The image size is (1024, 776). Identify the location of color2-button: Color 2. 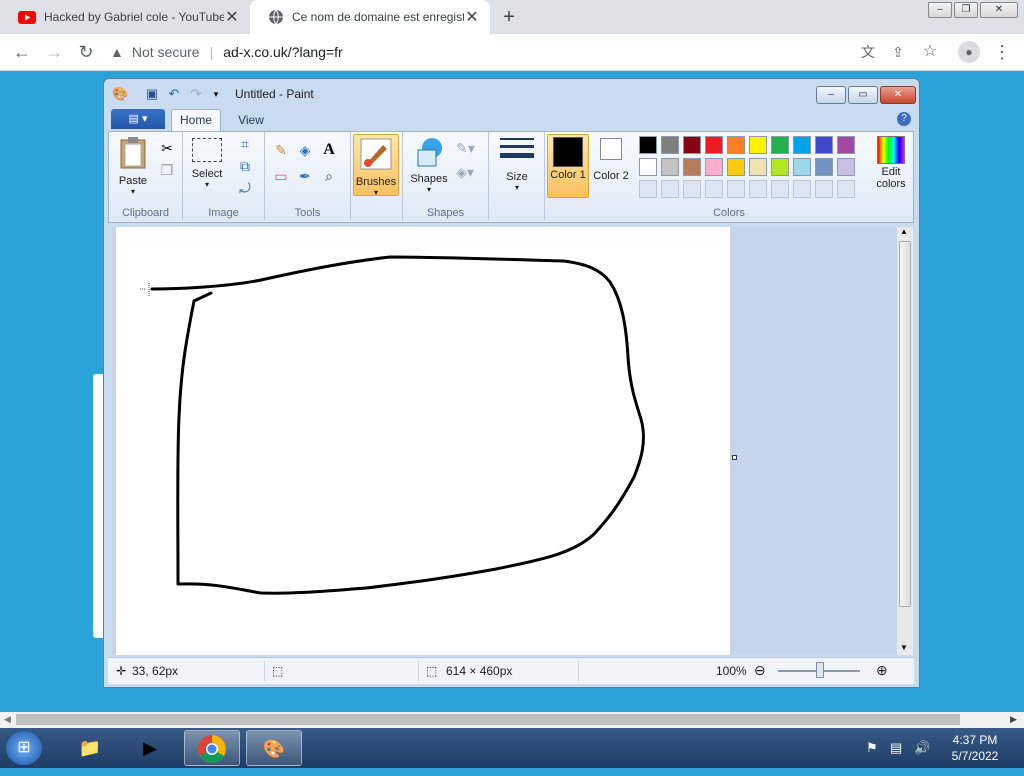
(611, 159).